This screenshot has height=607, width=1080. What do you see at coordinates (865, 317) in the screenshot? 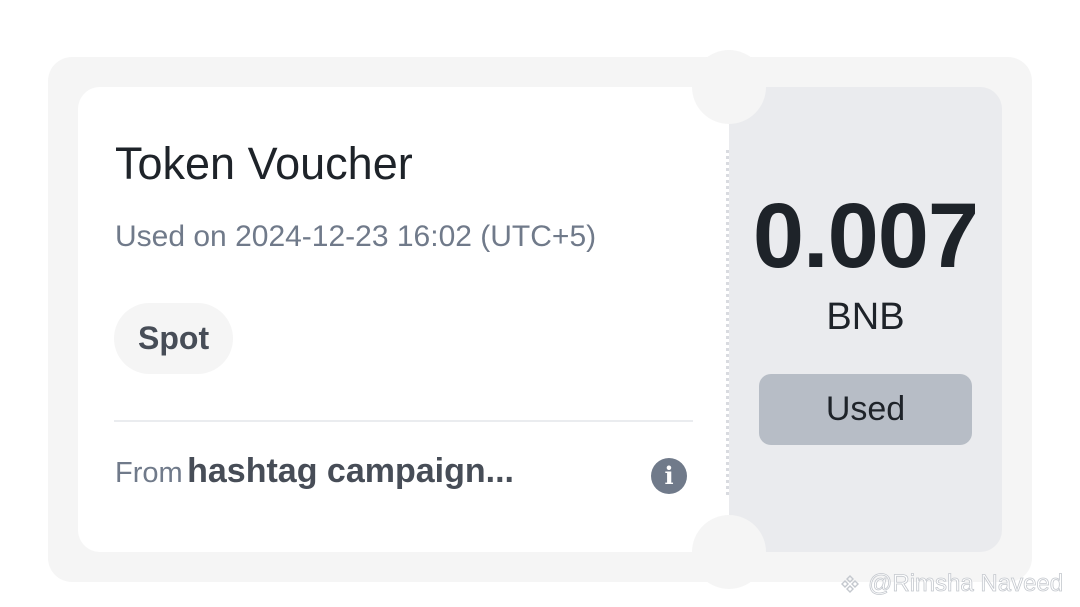
I see `voucher-currency: BNB` at bounding box center [865, 317].